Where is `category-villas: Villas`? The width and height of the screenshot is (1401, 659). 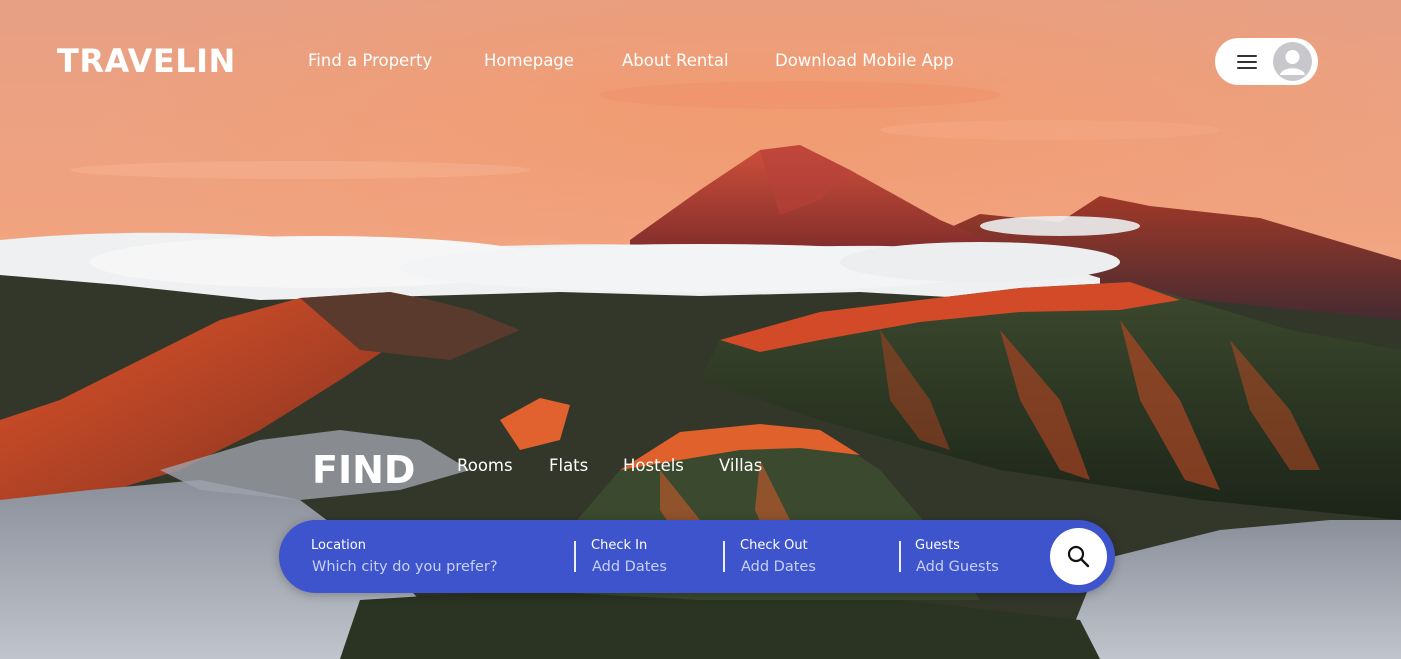 category-villas: Villas is located at coordinates (740, 465).